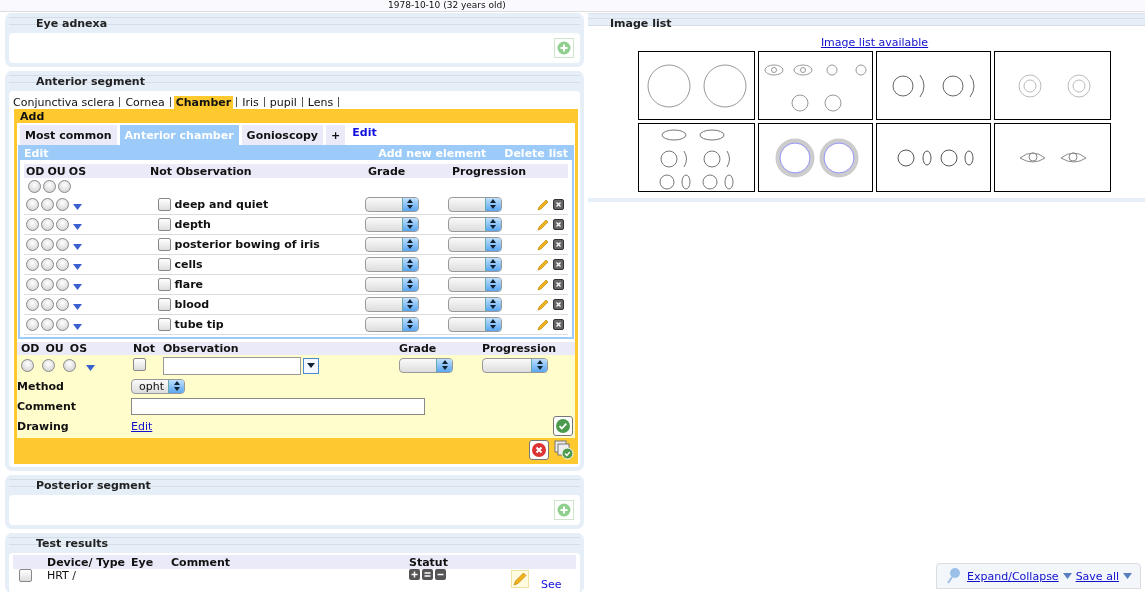  I want to click on equals-icon, so click(427, 574).